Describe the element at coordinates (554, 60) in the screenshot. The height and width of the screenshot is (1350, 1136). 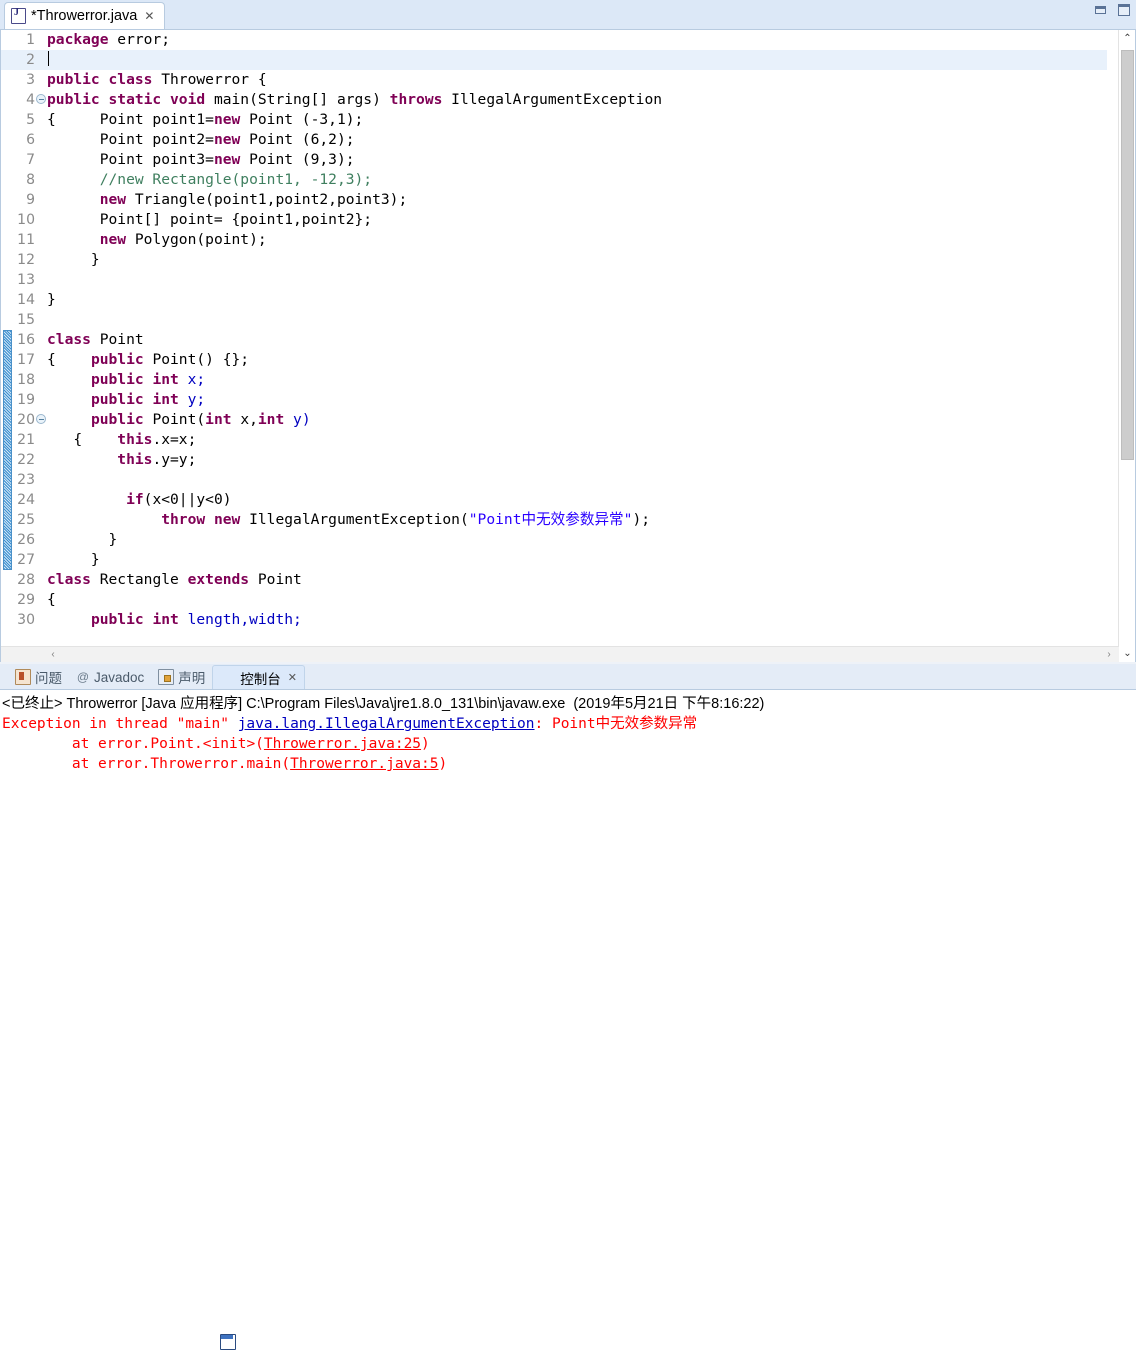
I see `code-line: 2` at that location.